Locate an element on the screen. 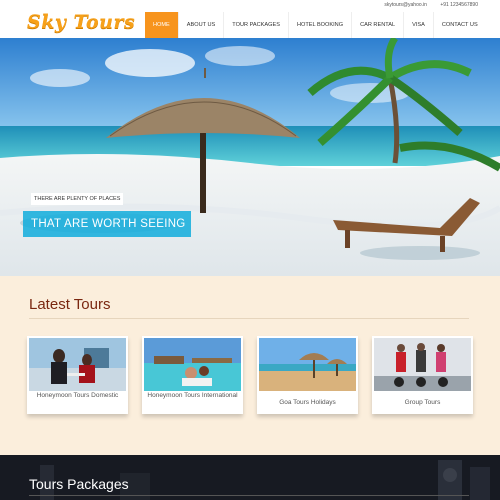 This screenshot has height=500, width=500. nav-hotel-booking: HOTEL BOOKING is located at coordinates (319, 25).